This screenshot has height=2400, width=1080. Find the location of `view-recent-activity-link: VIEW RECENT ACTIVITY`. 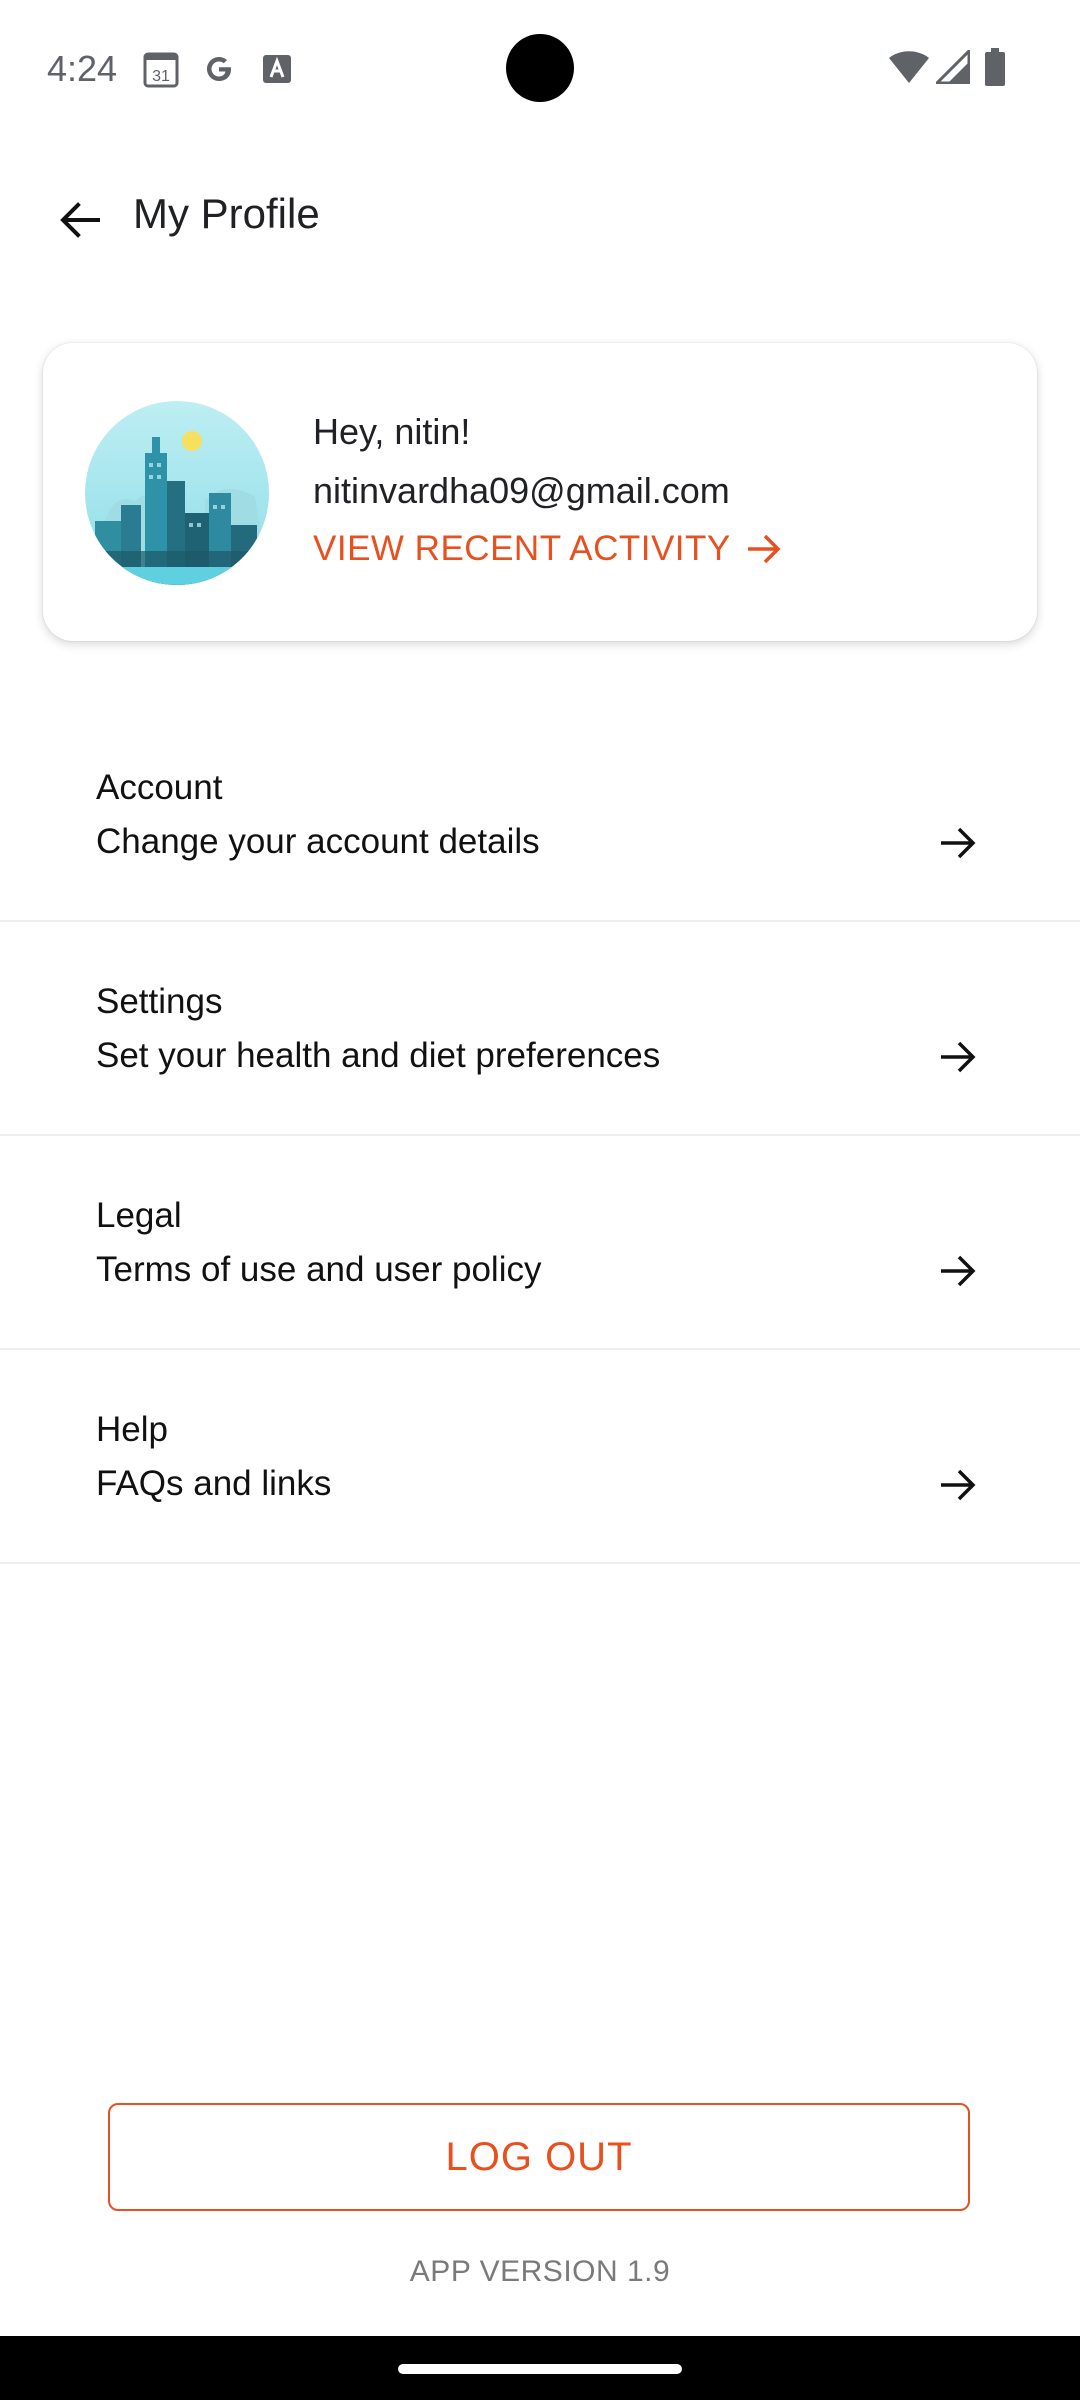

view-recent-activity-link: VIEW RECENT ACTIVITY is located at coordinates (548, 549).